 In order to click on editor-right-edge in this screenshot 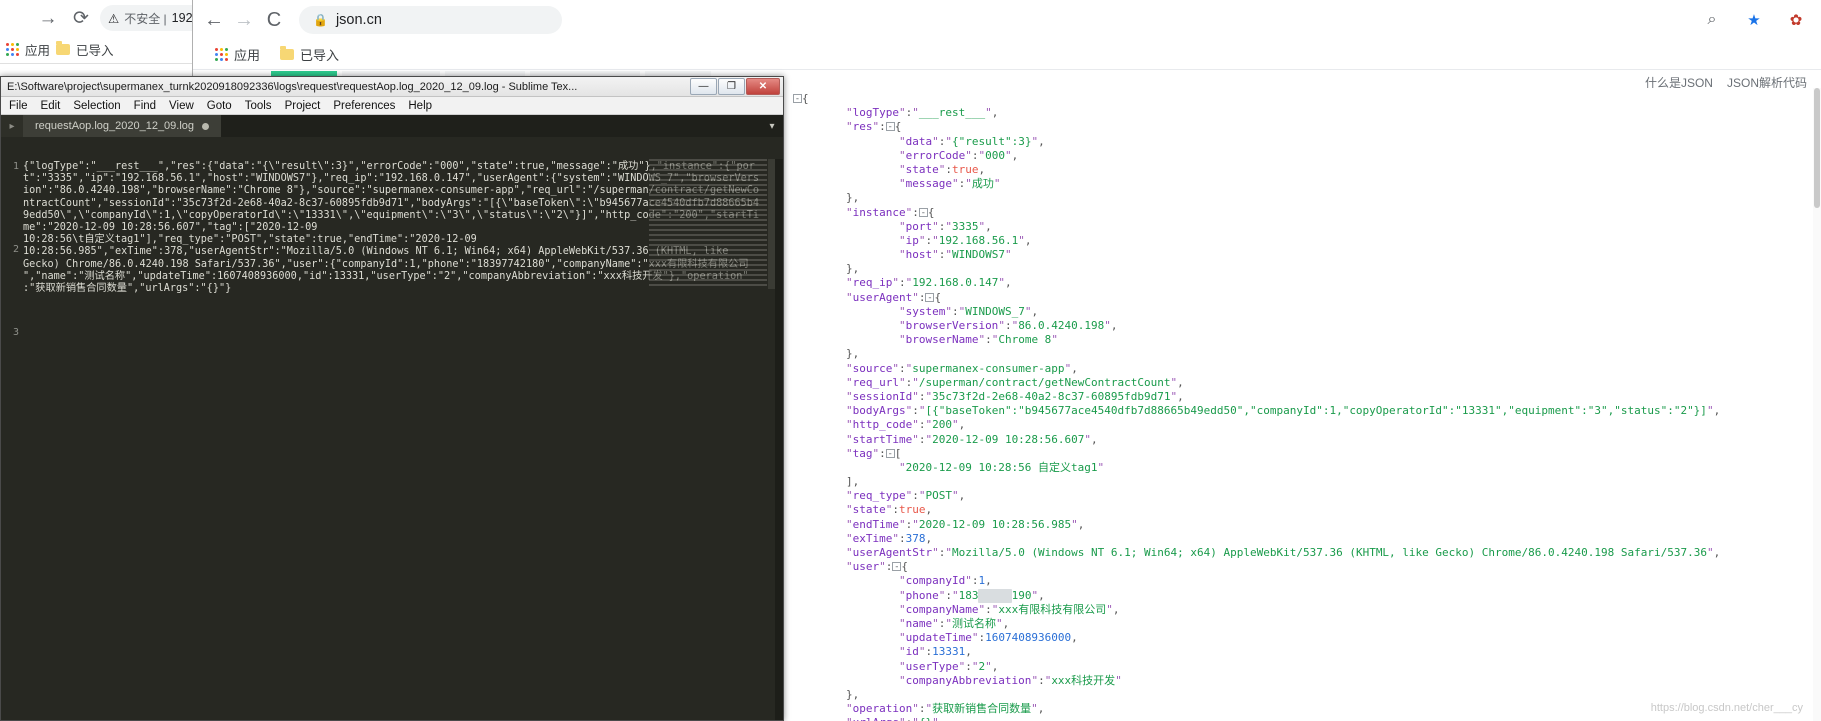, I will do `click(779, 439)`.